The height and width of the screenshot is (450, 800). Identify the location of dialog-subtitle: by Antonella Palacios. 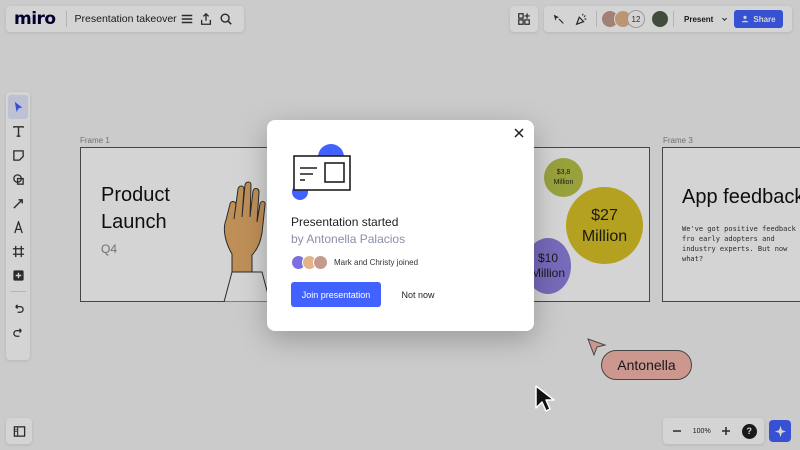
(348, 239).